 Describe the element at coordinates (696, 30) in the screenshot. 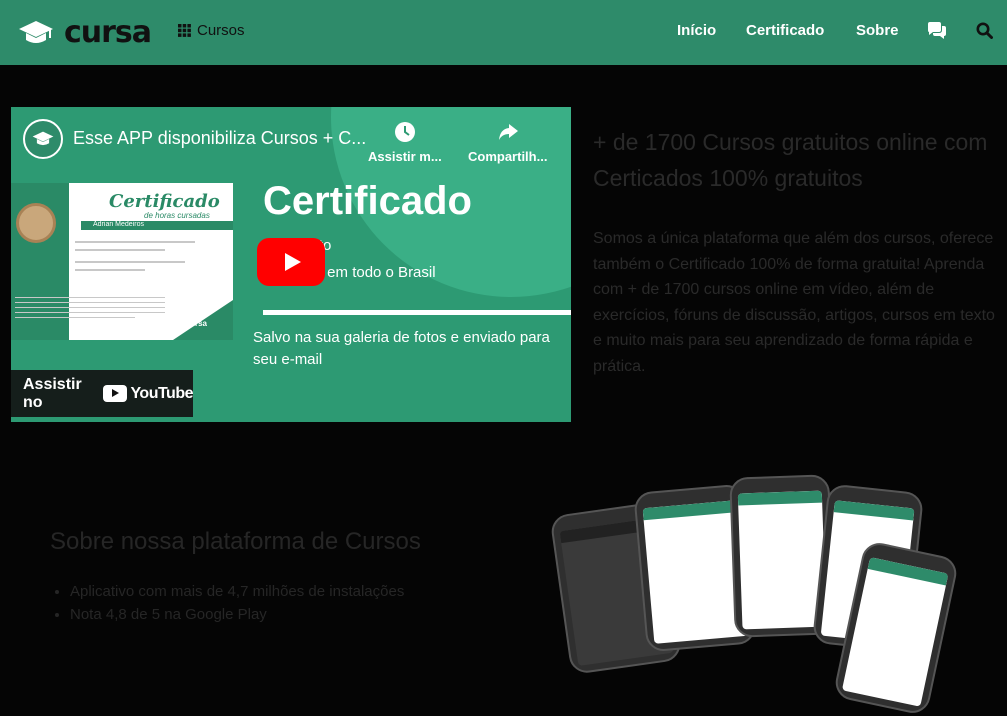

I see `nav-inicio: Início` at that location.